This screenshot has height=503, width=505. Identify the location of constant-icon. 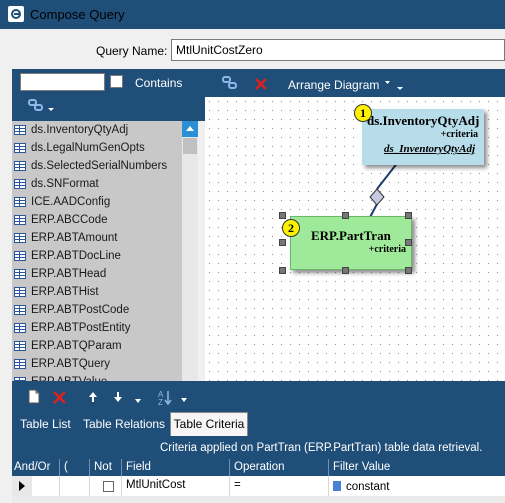
(337, 486).